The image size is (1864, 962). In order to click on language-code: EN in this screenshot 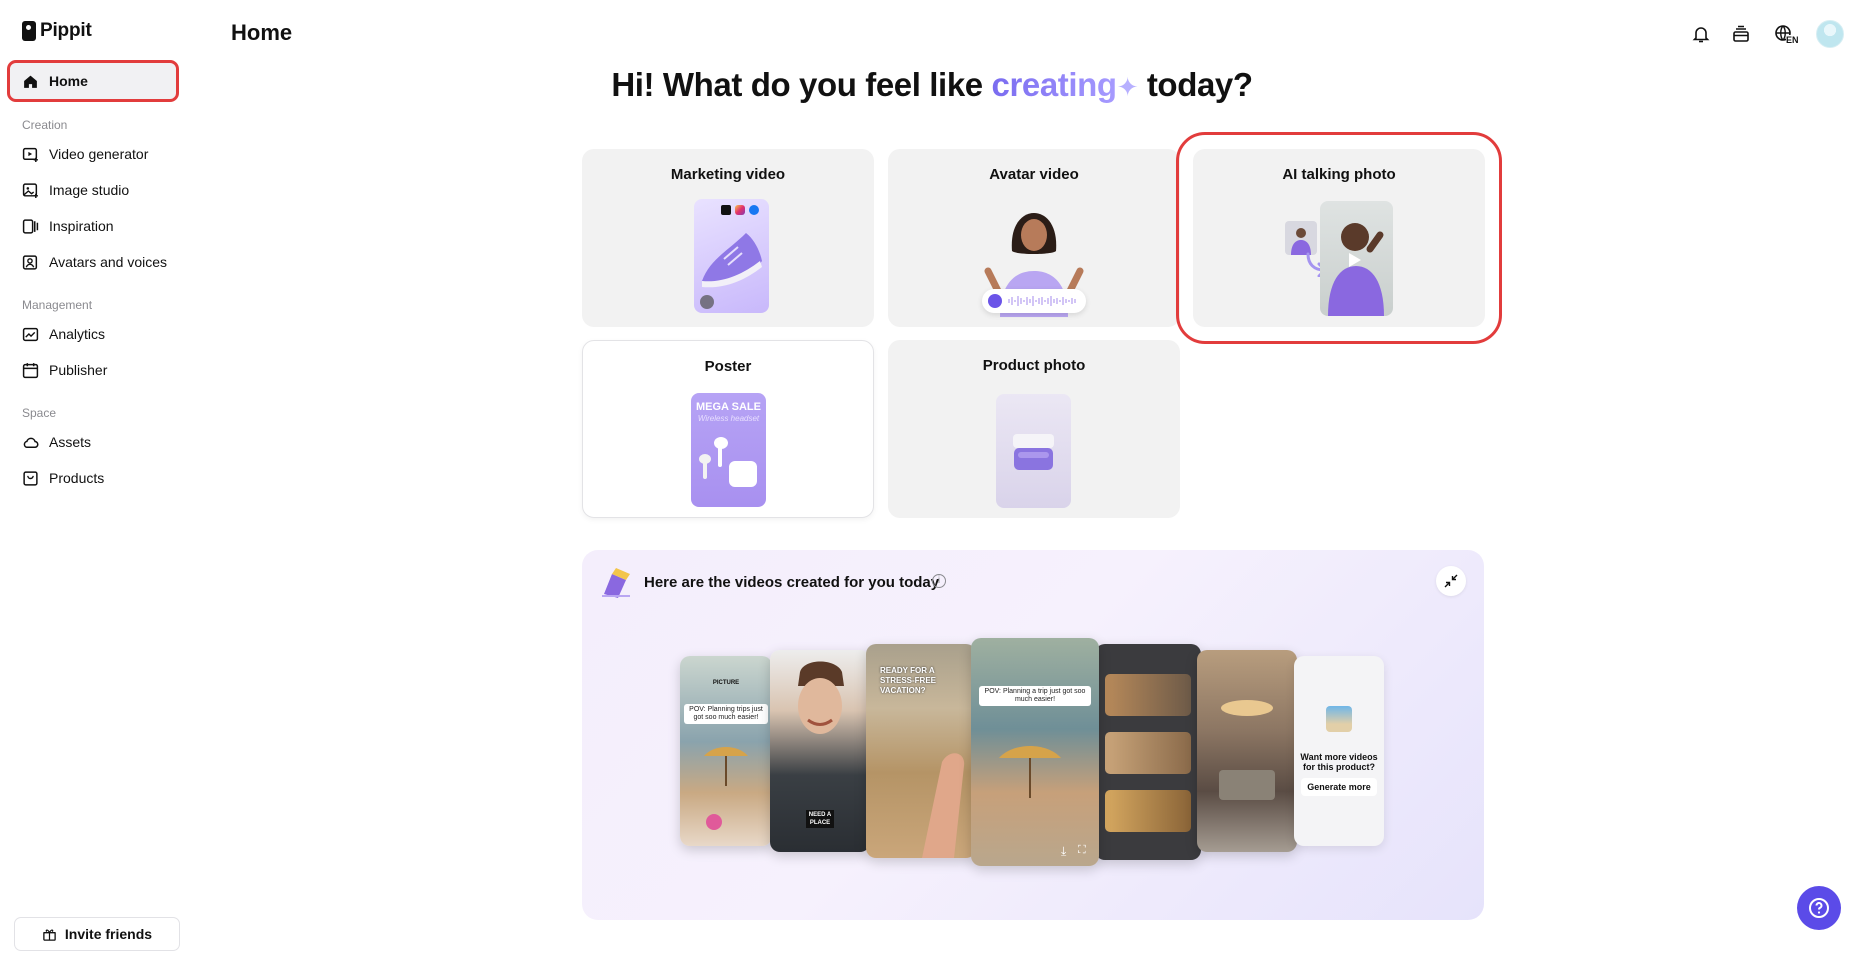, I will do `click(1792, 40)`.